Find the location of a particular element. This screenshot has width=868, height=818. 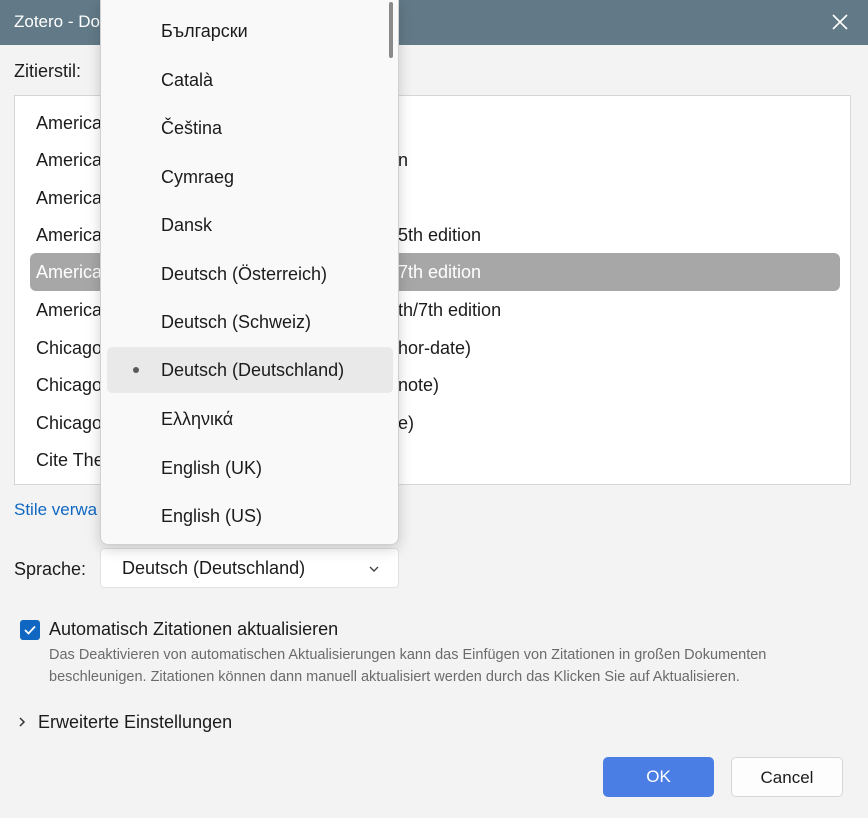

window-title: Zotero - Do is located at coordinates (57, 21).